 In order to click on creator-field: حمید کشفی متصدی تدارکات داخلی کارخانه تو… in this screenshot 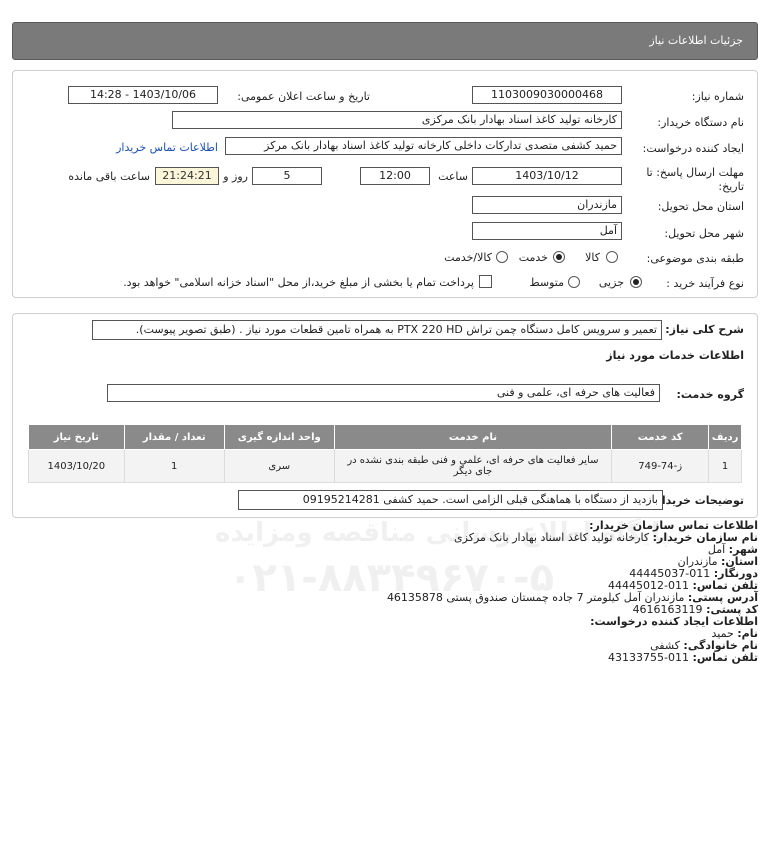, I will do `click(423, 146)`.